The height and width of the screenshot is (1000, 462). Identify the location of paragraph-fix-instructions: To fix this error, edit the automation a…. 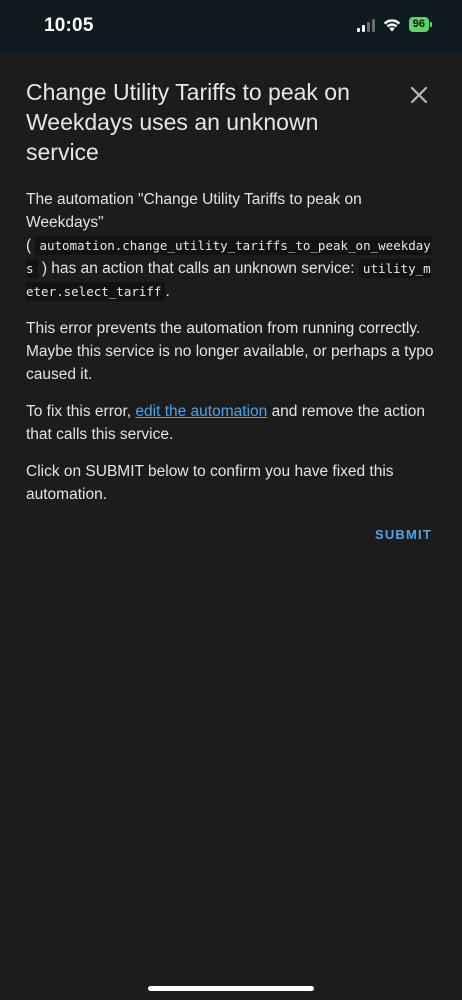
(225, 423).